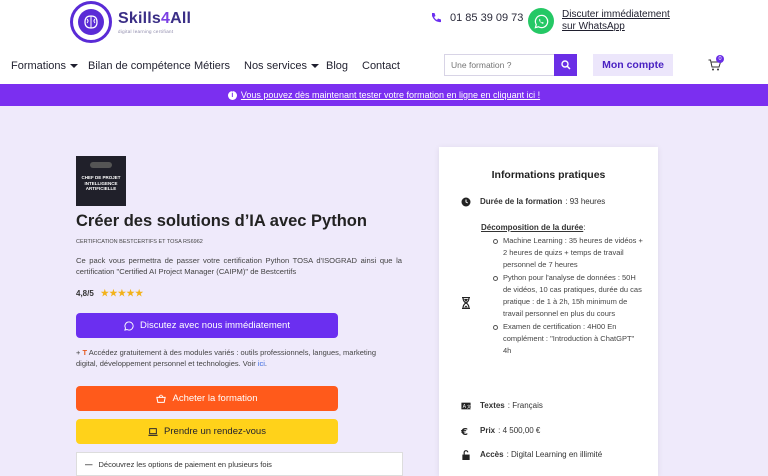  I want to click on collapse-icon: —, so click(89, 464).